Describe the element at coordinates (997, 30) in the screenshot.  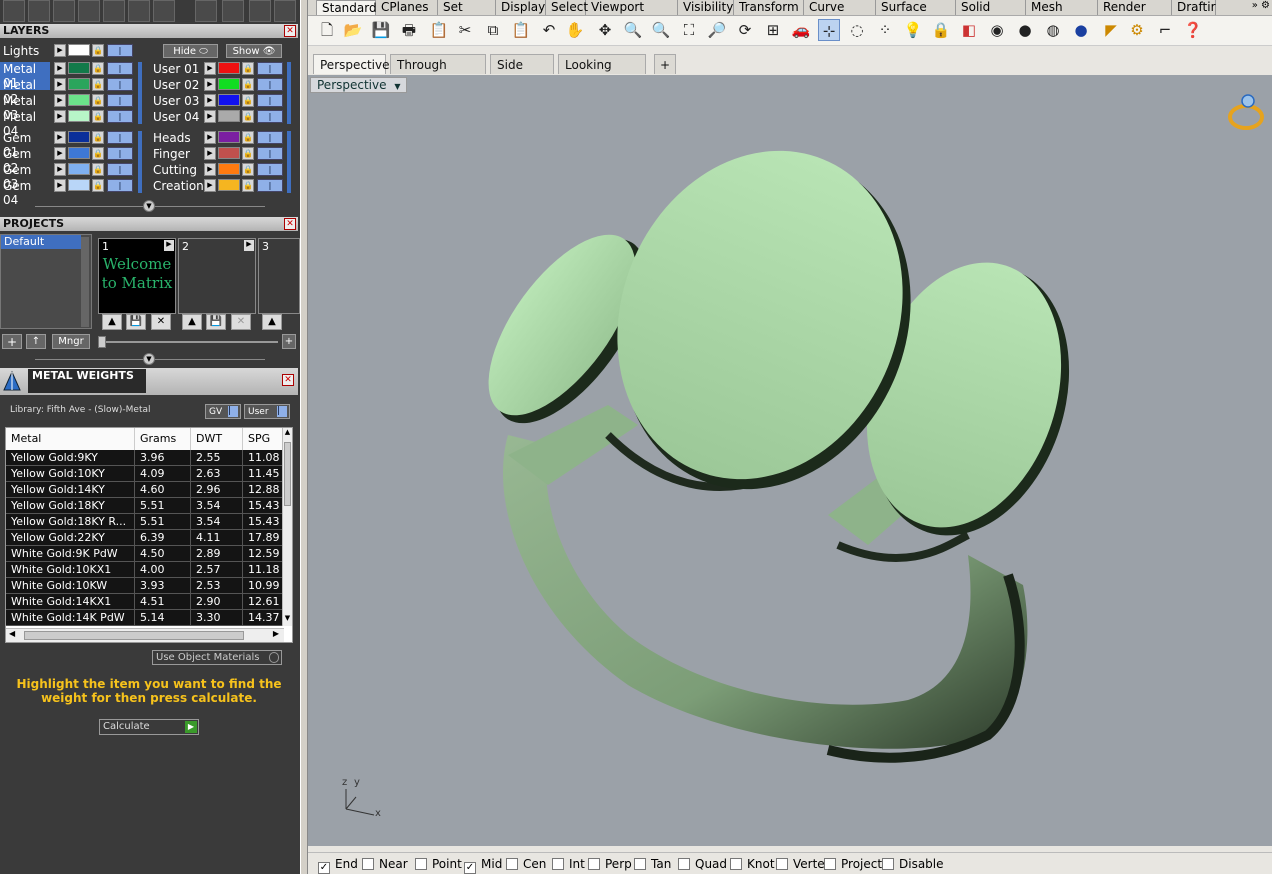
I see `color-wheel-icon: ◉` at that location.